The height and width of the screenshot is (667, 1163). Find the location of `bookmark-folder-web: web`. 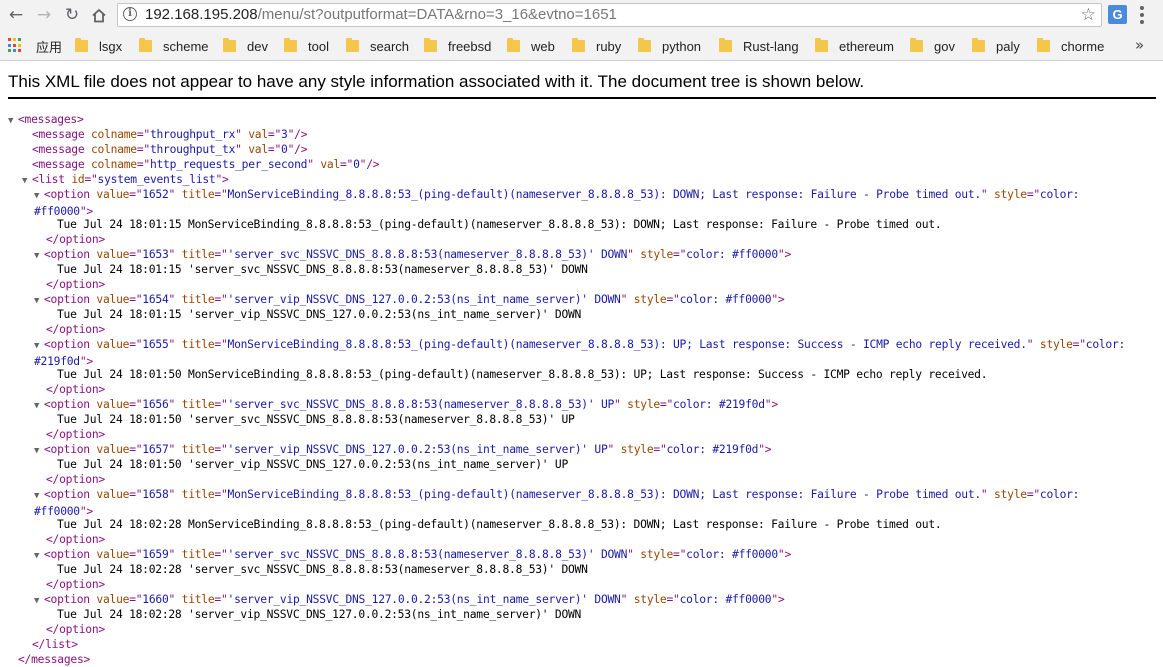

bookmark-folder-web: web is located at coordinates (531, 46).